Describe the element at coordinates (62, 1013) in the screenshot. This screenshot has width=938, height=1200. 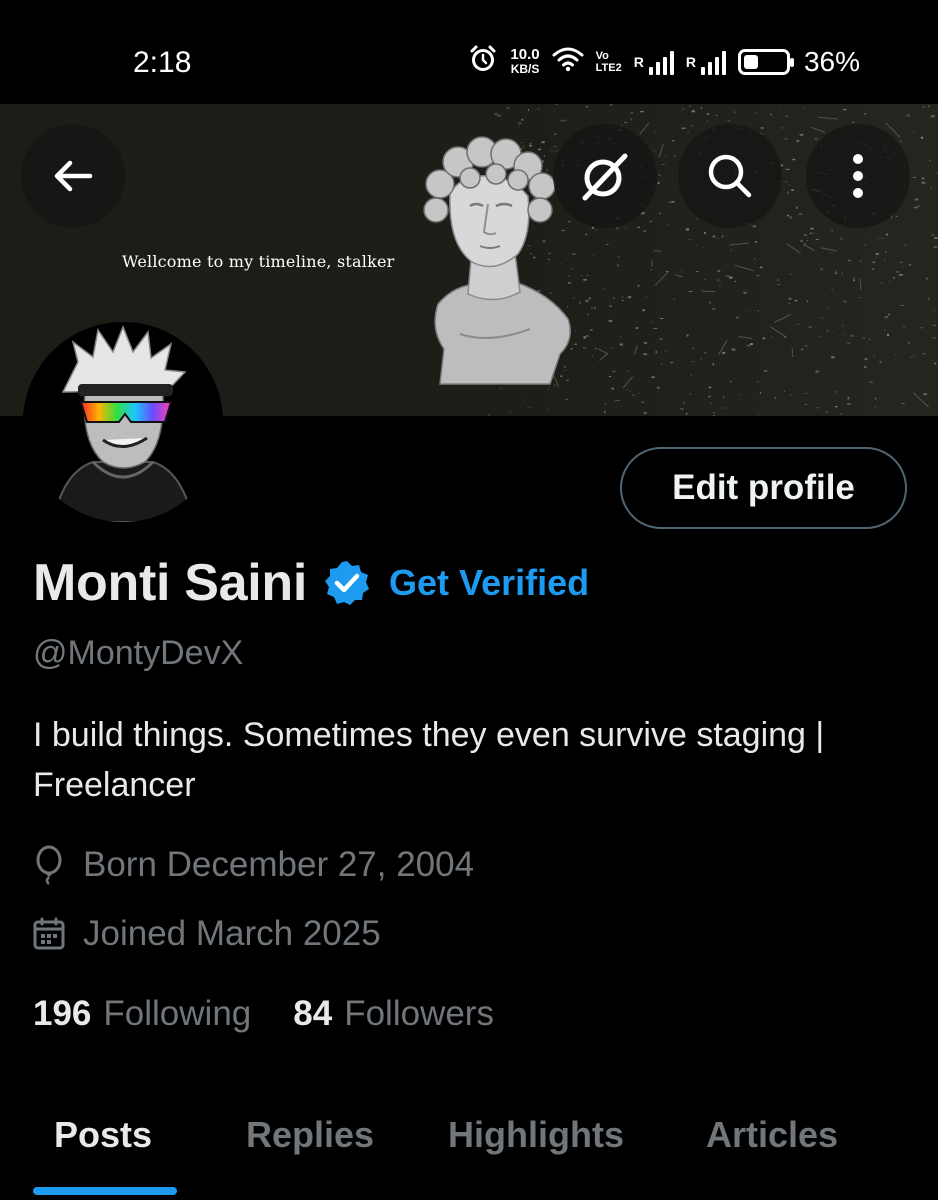
I see `following-count: 196` at that location.